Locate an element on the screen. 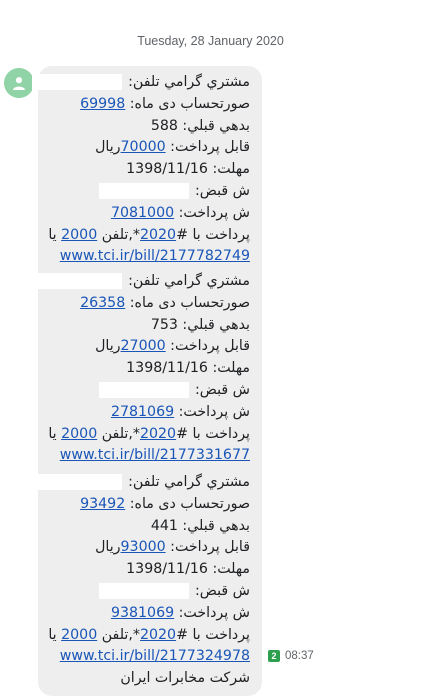  payable-line: قابل پرداخت: 70000ريال is located at coordinates (172, 147).